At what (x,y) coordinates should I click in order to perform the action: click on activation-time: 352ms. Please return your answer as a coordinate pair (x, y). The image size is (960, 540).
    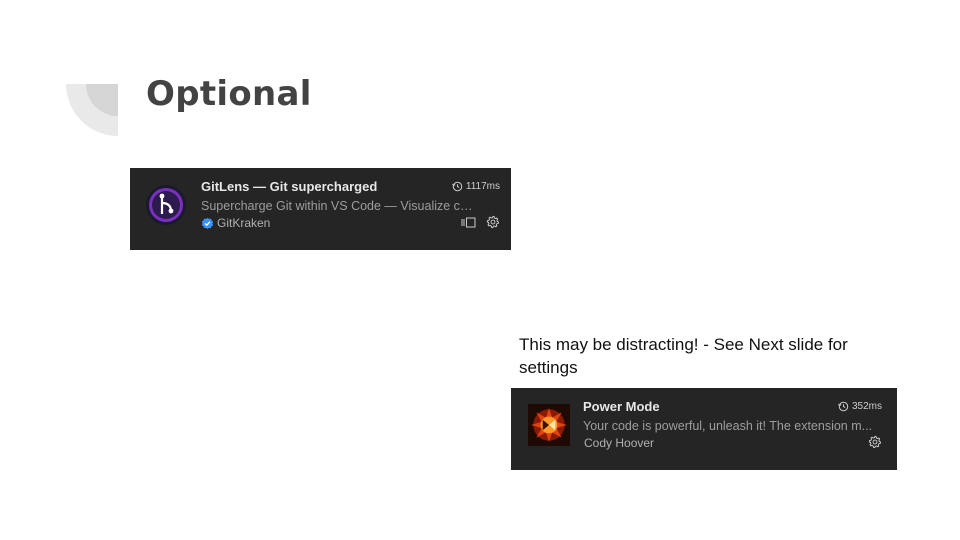
    Looking at the image, I should click on (860, 406).